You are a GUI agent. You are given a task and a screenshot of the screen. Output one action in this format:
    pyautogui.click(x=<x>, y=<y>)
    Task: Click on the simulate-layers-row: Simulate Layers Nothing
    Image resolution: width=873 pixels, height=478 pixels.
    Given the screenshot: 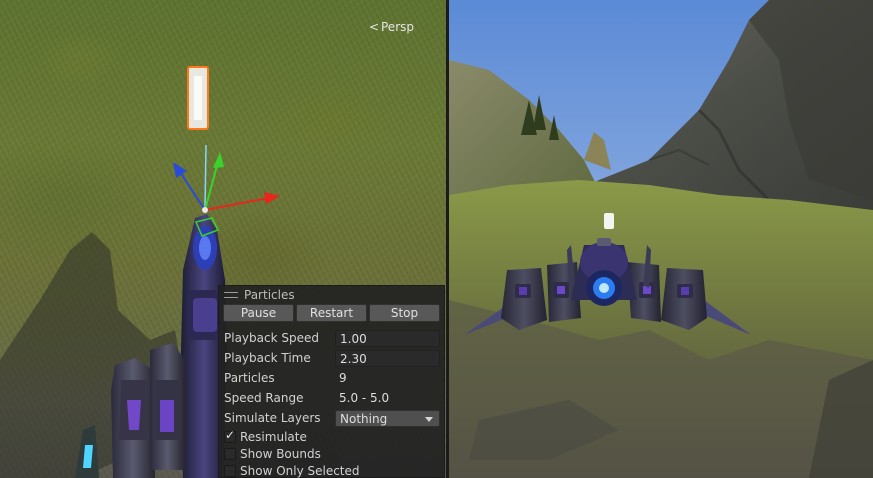 What is the action you would take?
    pyautogui.click(x=332, y=418)
    